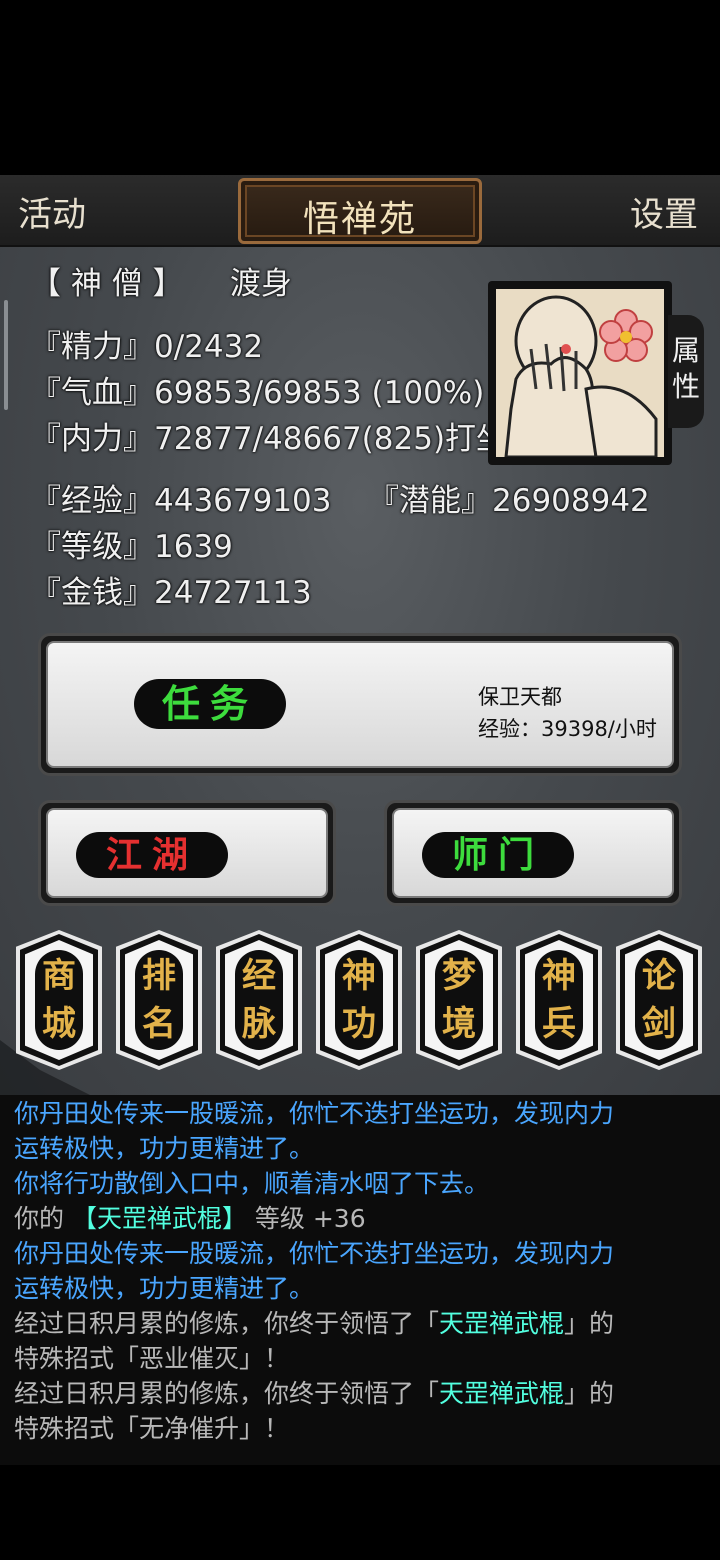 This screenshot has width=720, height=1560. I want to click on task-button: 任务 保卫天都 经验：39398/小时, so click(360, 704).